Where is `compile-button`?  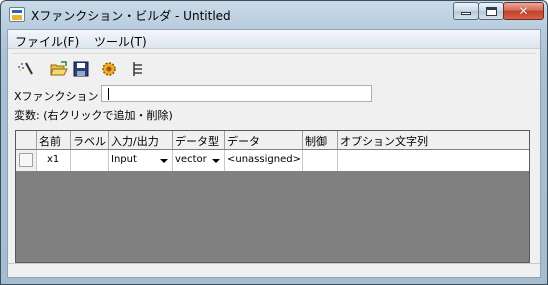
compile-button is located at coordinates (109, 69).